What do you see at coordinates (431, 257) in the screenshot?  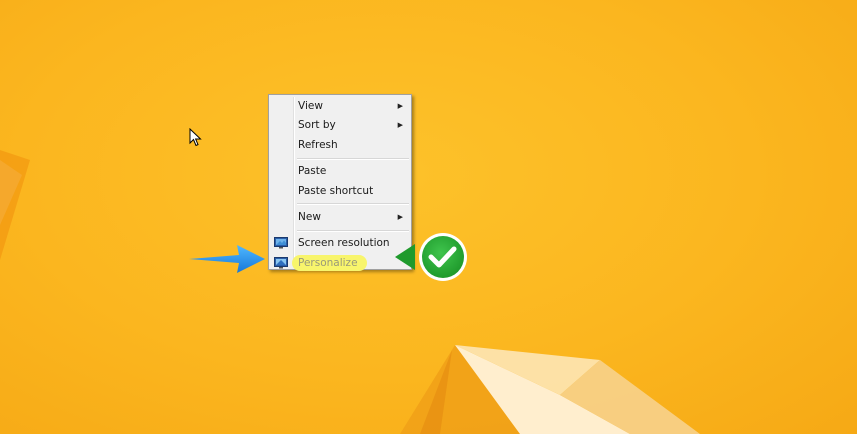 I see `checkmark-icon` at bounding box center [431, 257].